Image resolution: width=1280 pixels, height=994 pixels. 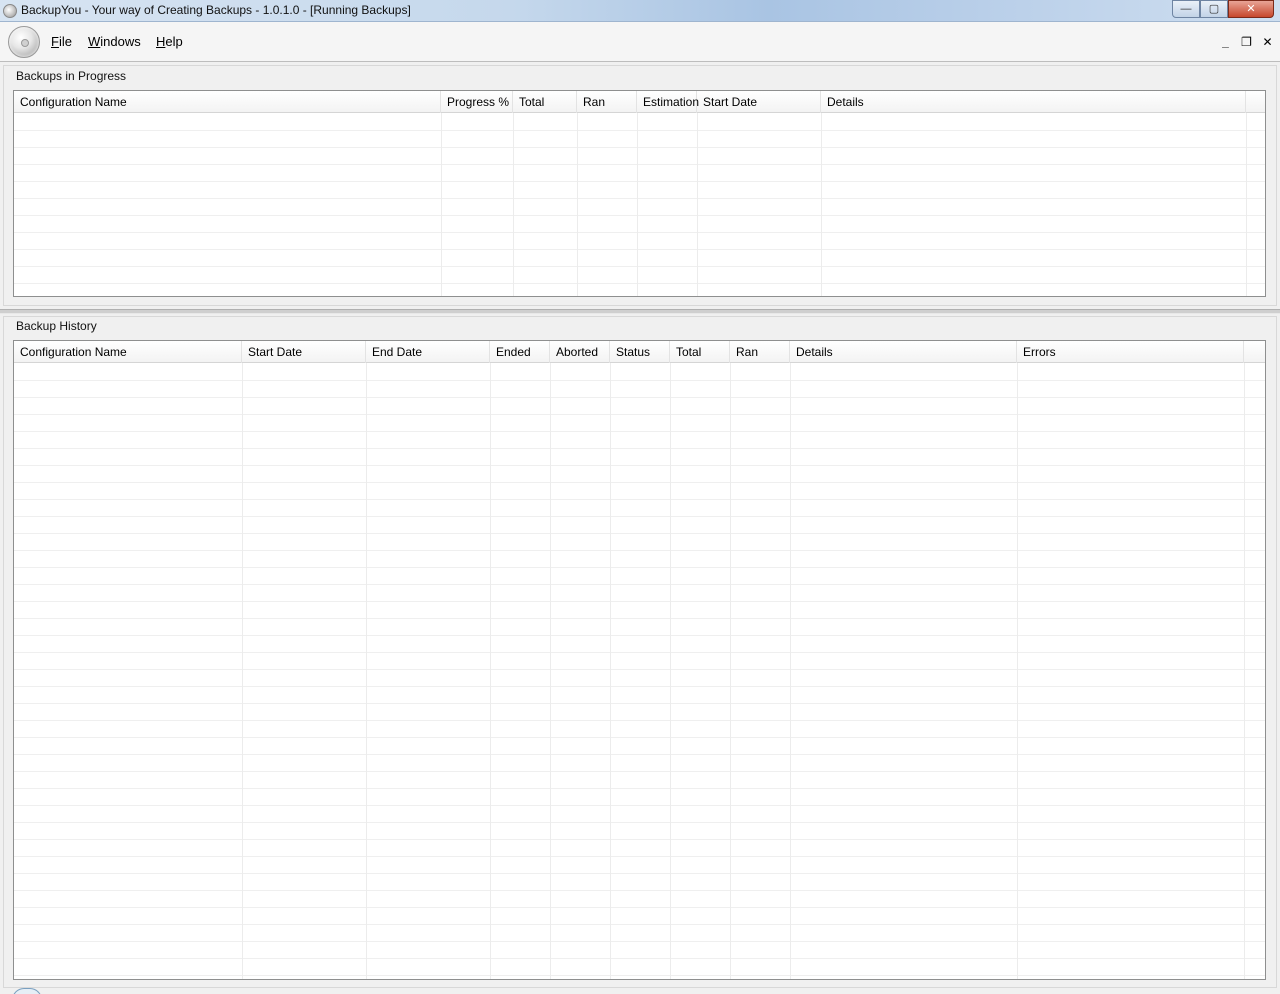 I want to click on progress-panel-title: Backups in Progress, so click(x=71, y=76).